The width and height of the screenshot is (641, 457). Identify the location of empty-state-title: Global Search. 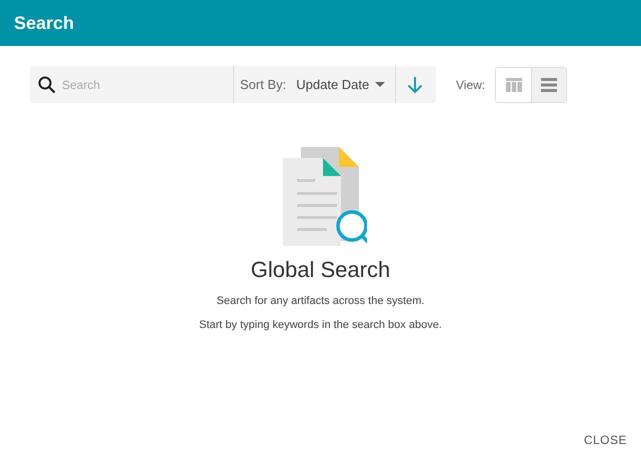
(320, 270).